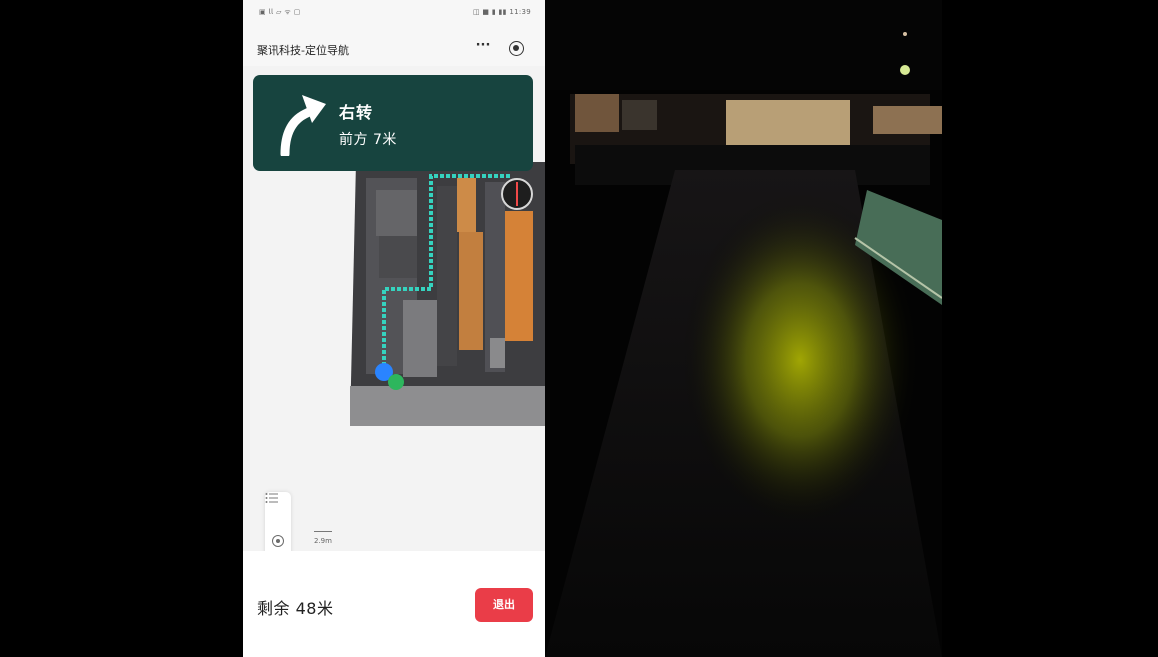  What do you see at coordinates (788, 122) in the screenshot?
I see `camera-lit-display-center` at bounding box center [788, 122].